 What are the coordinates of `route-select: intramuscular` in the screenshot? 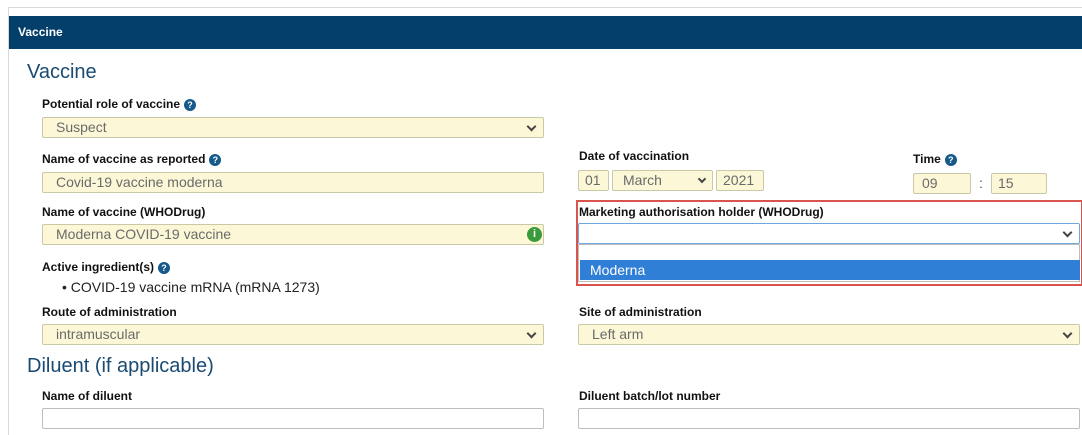 It's located at (293, 334).